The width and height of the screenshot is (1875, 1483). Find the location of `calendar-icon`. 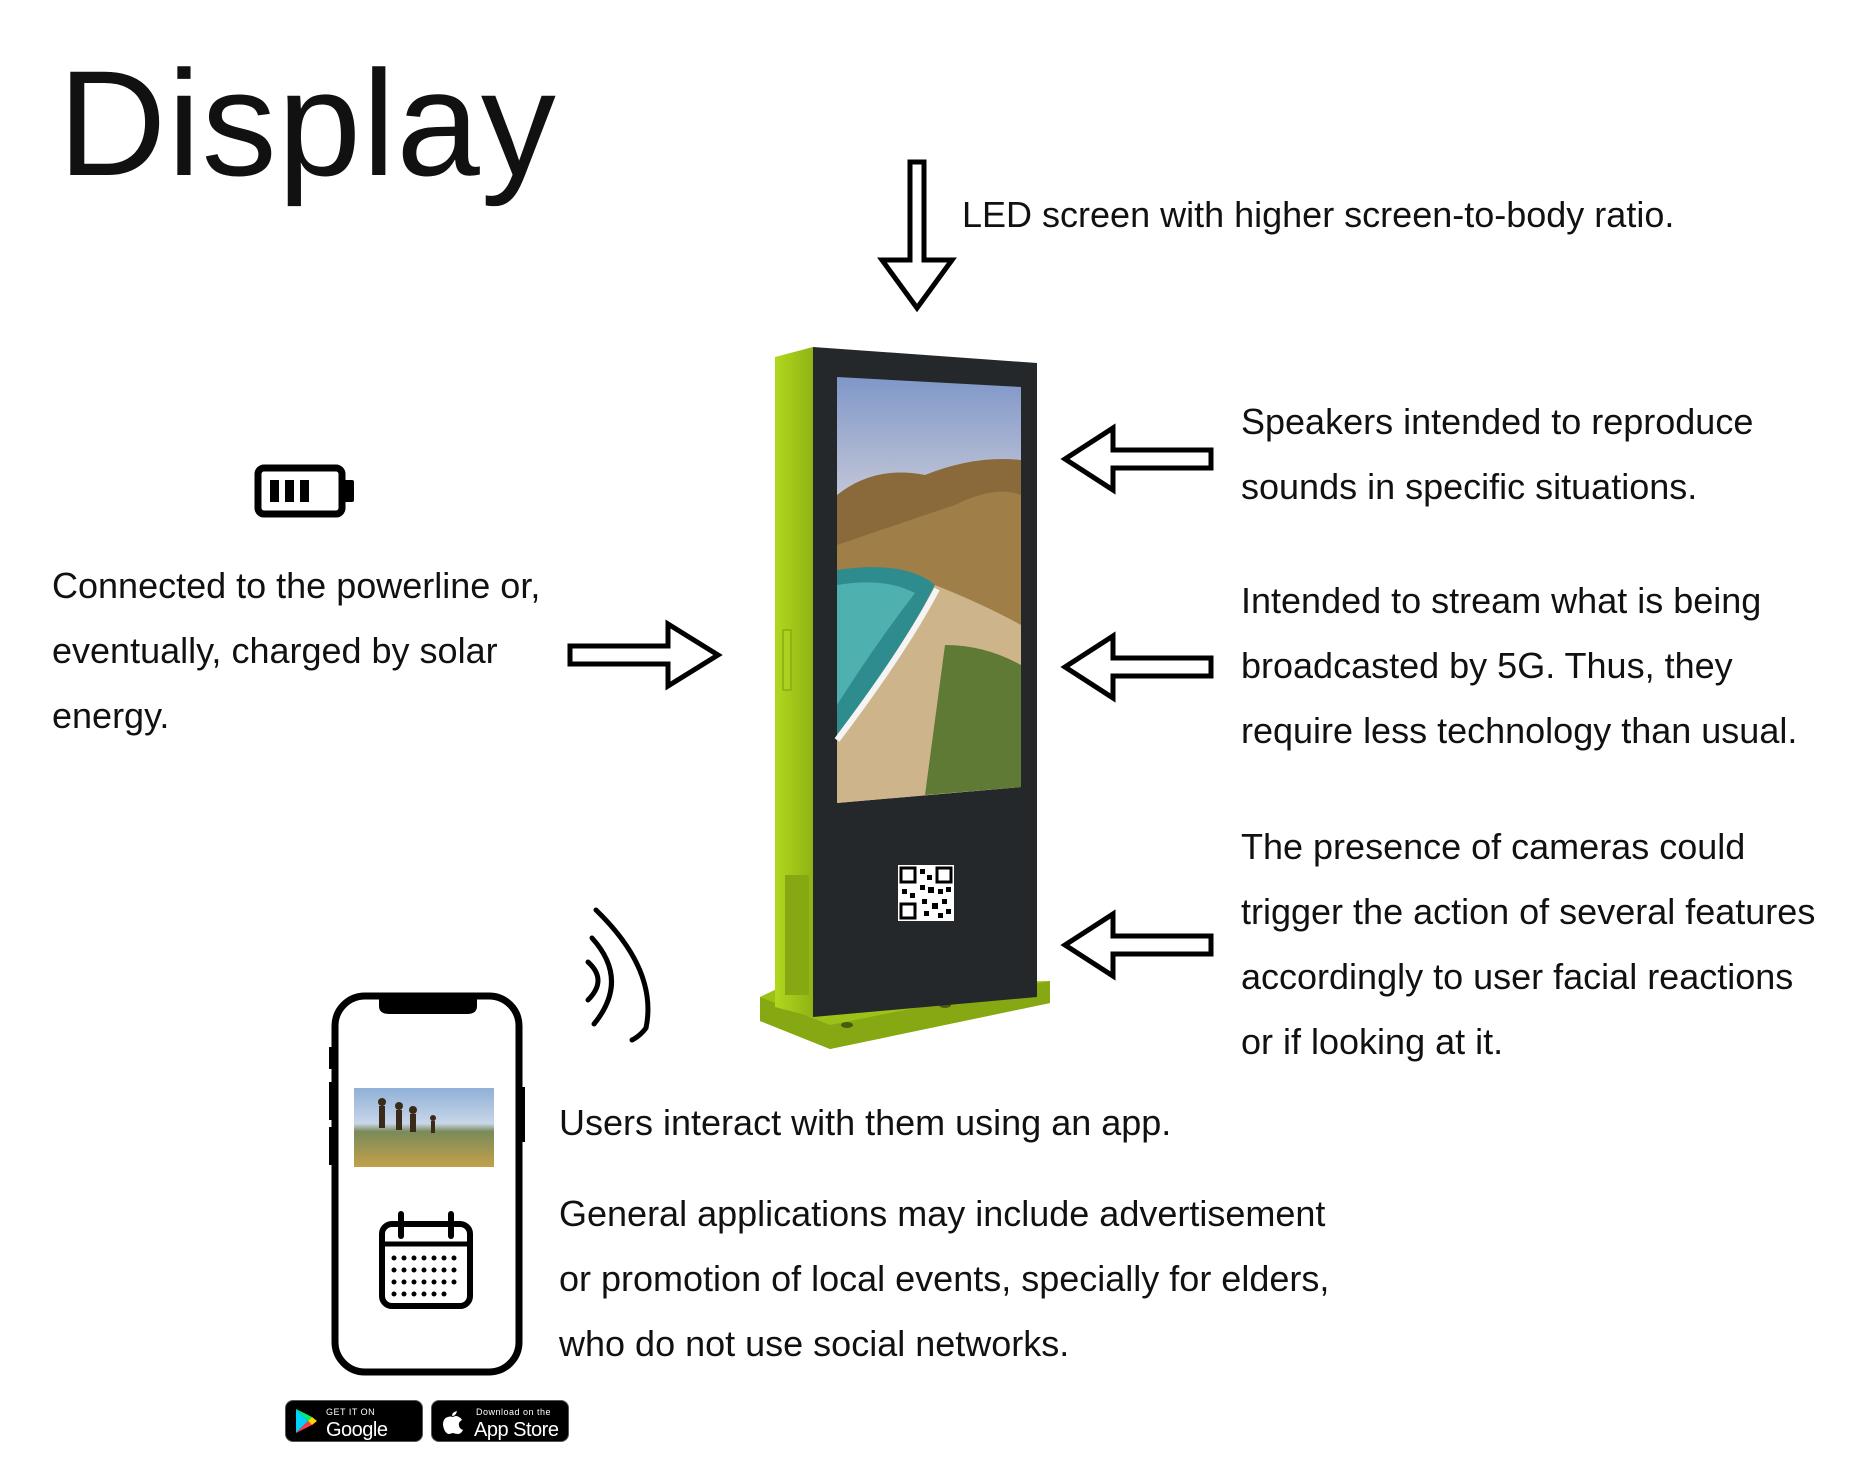

calendar-icon is located at coordinates (426, 1260).